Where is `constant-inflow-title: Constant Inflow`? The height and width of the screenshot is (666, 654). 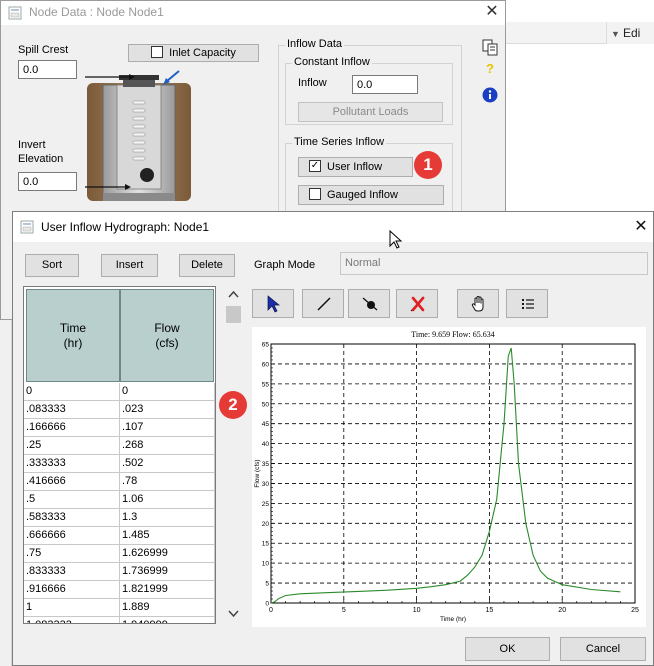 constant-inflow-title: Constant Inflow is located at coordinates (332, 62).